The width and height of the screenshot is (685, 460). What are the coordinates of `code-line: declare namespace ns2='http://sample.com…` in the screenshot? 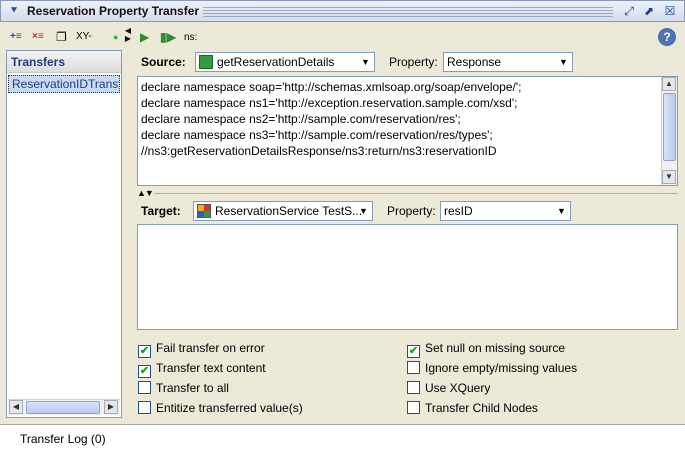 It's located at (301, 119).